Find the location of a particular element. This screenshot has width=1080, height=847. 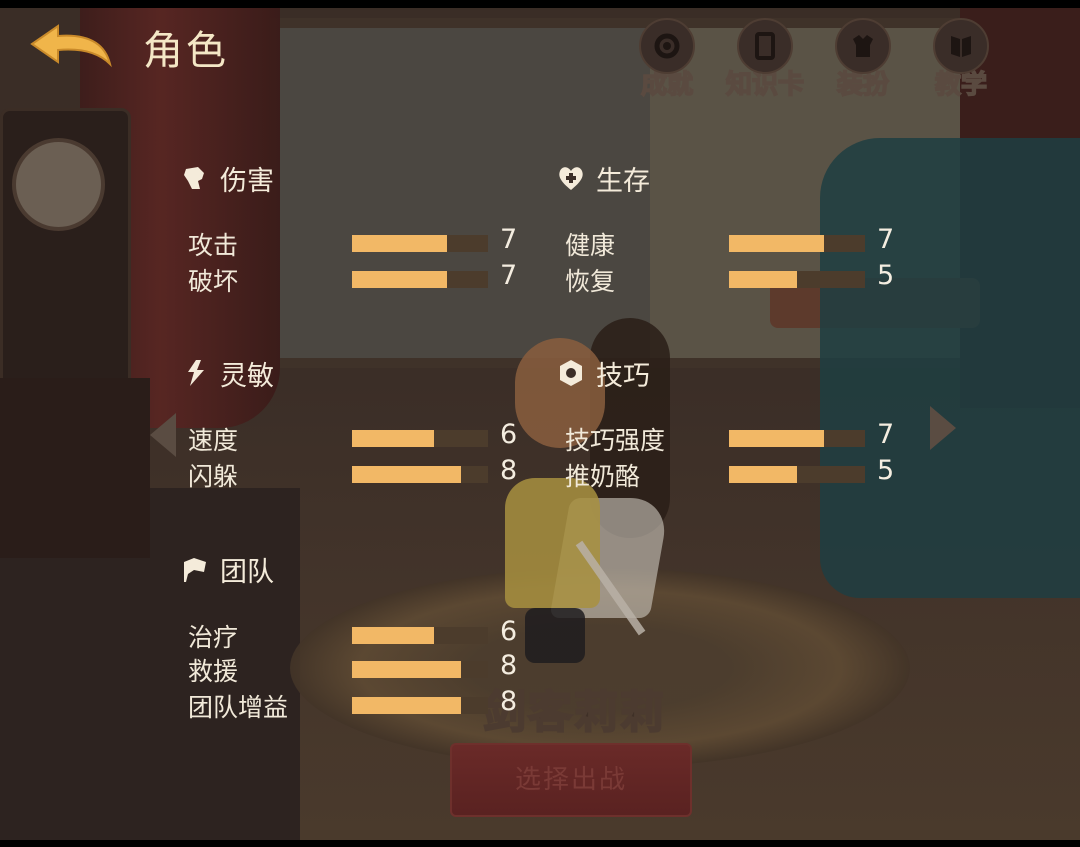

section-title: 伤害 is located at coordinates (247, 181).